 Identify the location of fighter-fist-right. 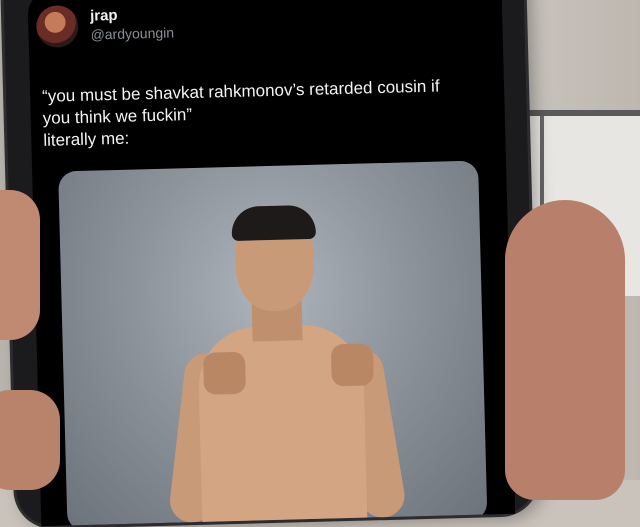
(352, 365).